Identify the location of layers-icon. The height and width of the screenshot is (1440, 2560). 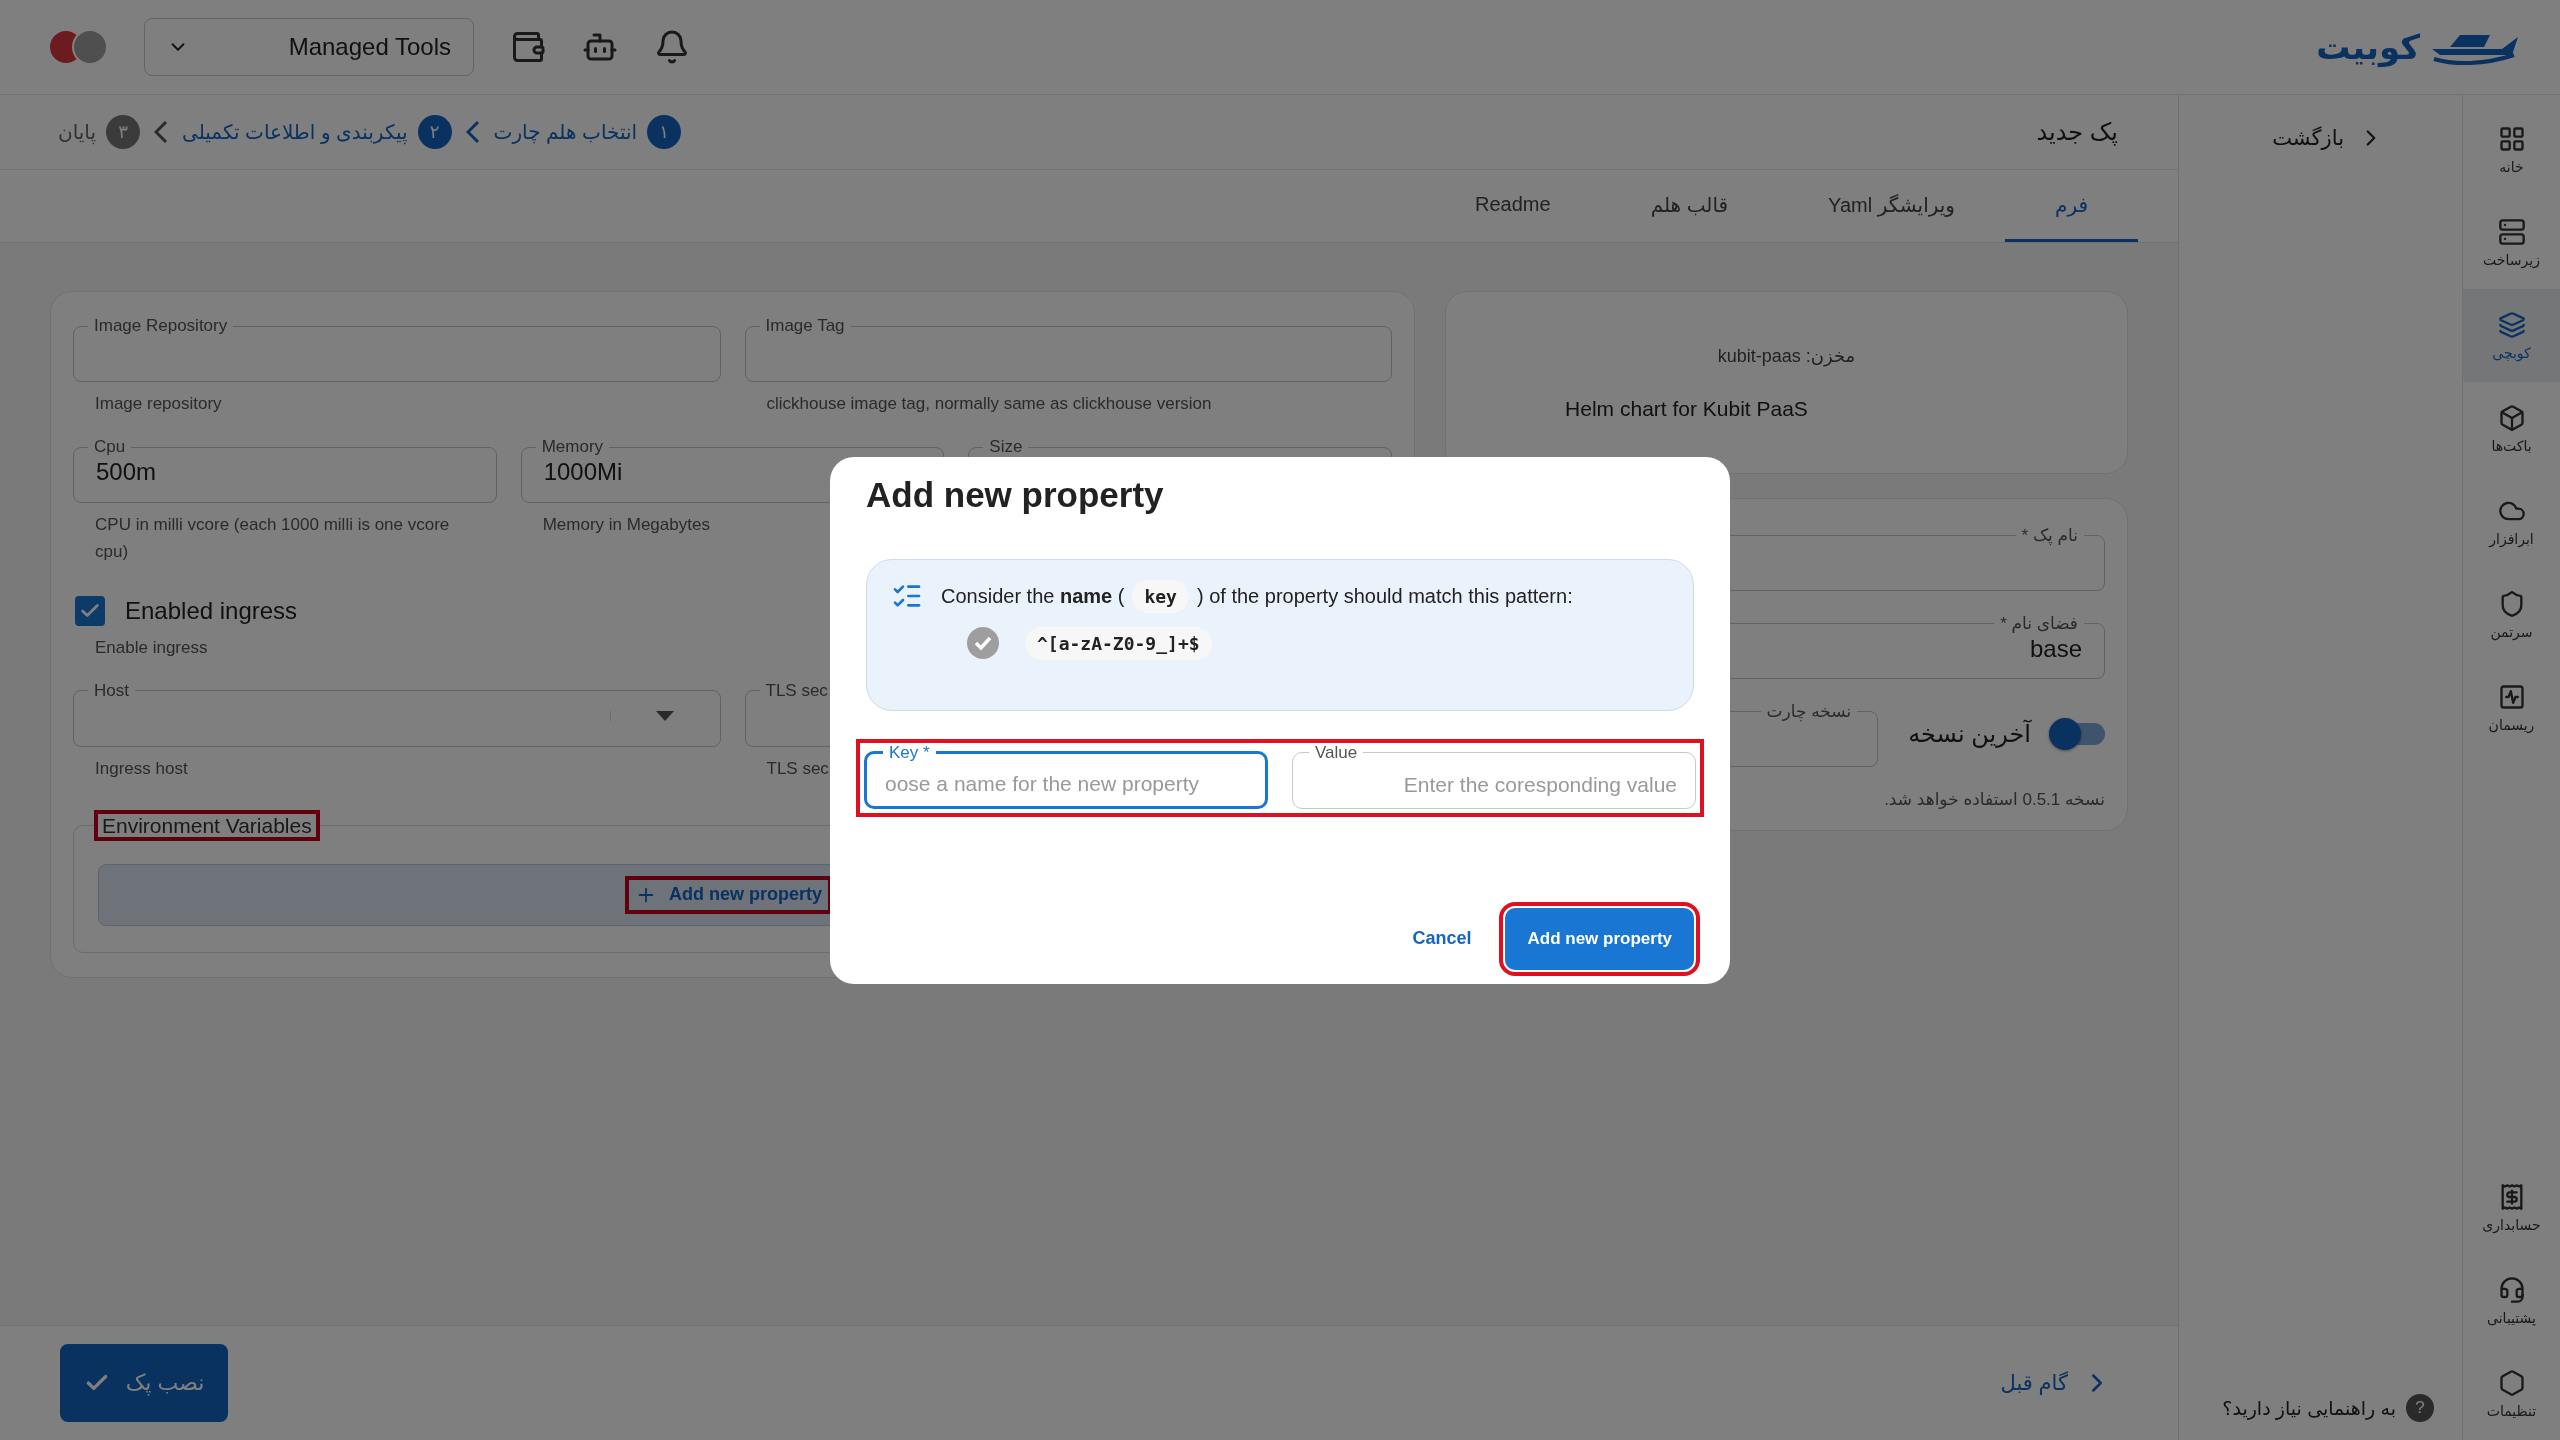
(2511, 324).